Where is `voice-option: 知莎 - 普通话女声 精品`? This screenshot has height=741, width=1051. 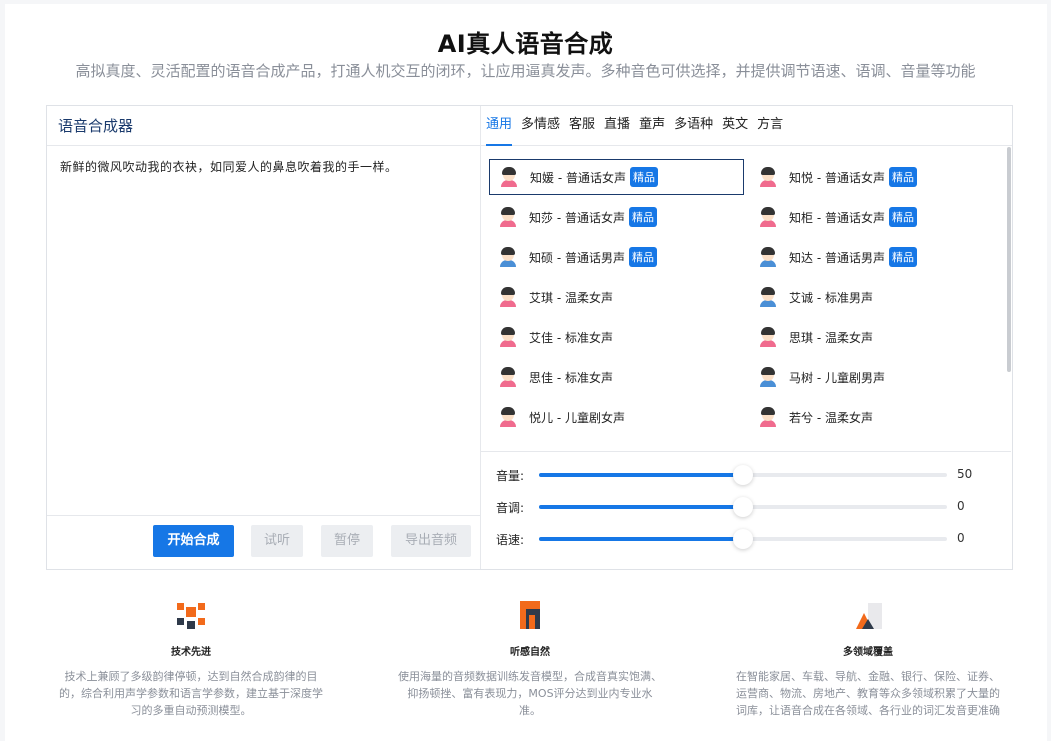 voice-option: 知莎 - 普通话女声 精品 is located at coordinates (616, 217).